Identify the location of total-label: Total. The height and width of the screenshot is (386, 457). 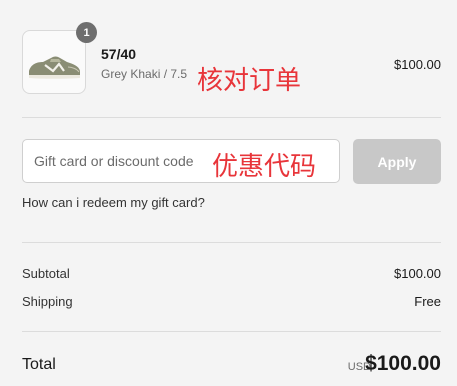
(39, 364).